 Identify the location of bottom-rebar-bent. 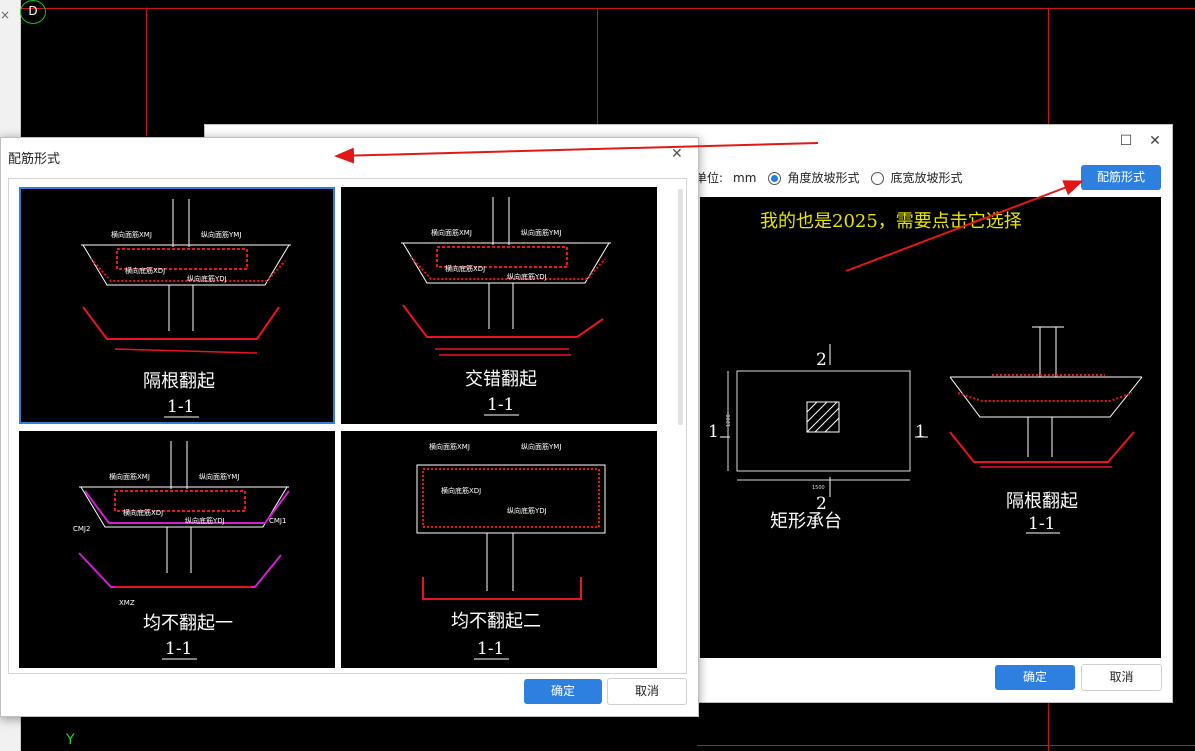
(1042, 447).